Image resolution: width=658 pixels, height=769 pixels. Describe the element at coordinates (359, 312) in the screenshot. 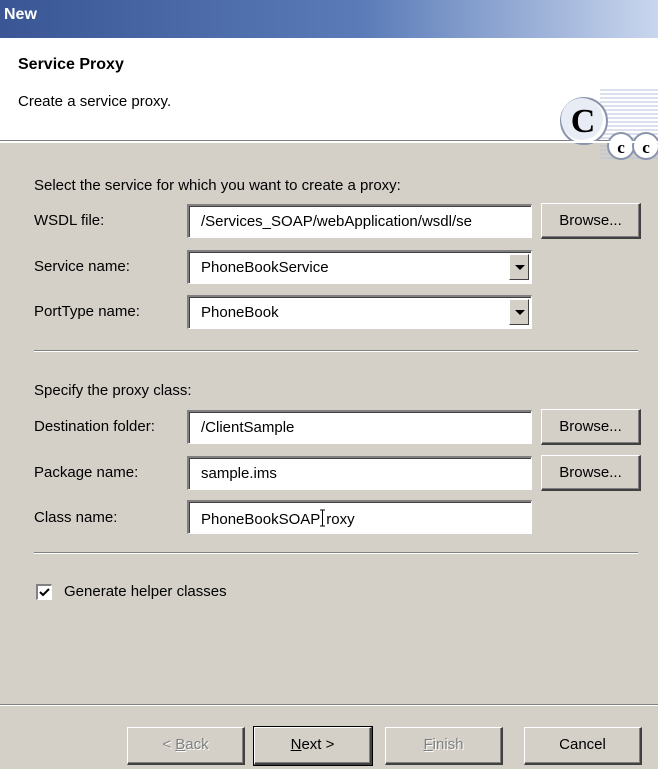

I see `porttype-name-combo: PhoneBook` at that location.